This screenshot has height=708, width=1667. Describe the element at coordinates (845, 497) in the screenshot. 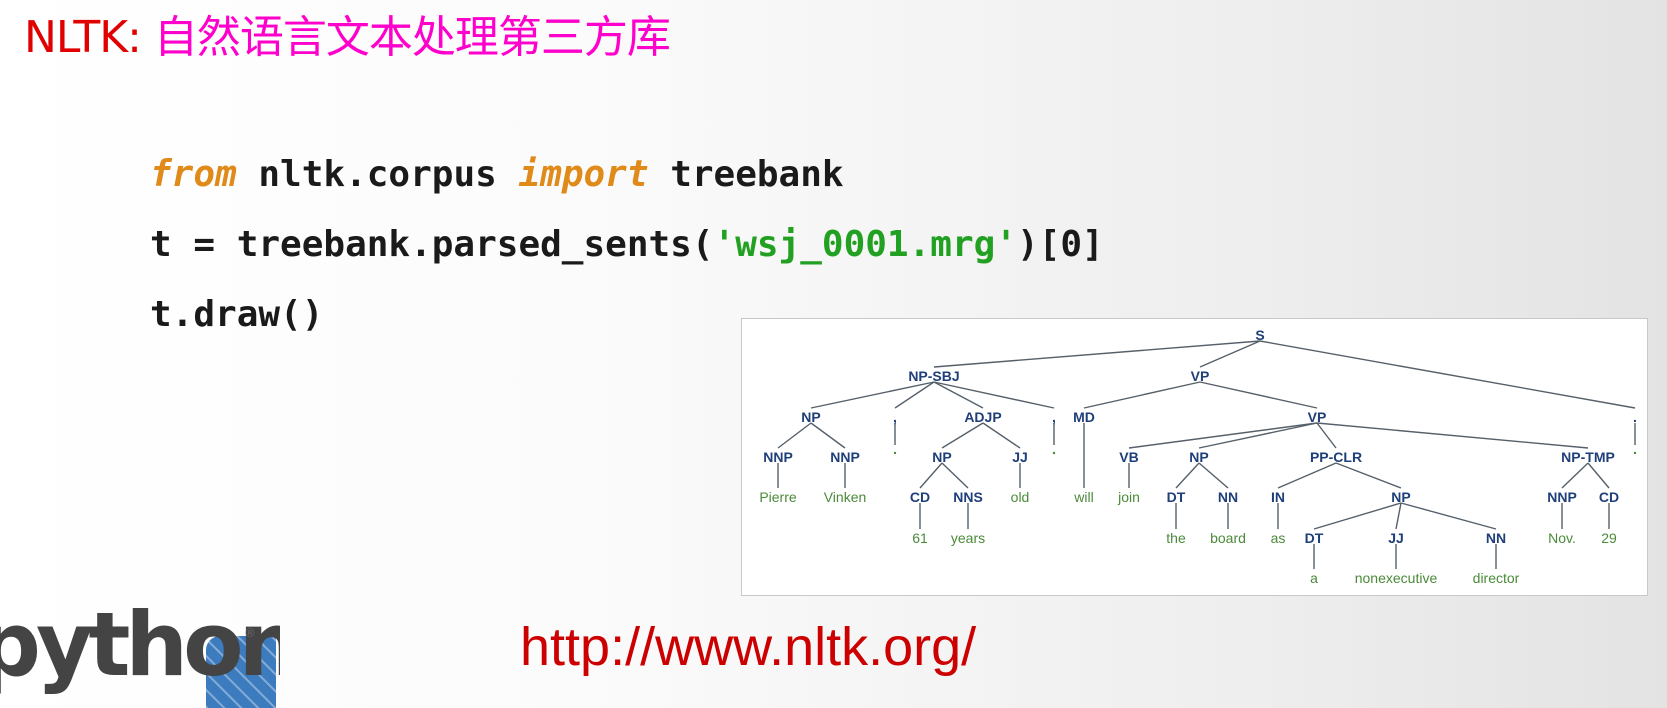

I see `tree-leaf-word: Vinken` at that location.